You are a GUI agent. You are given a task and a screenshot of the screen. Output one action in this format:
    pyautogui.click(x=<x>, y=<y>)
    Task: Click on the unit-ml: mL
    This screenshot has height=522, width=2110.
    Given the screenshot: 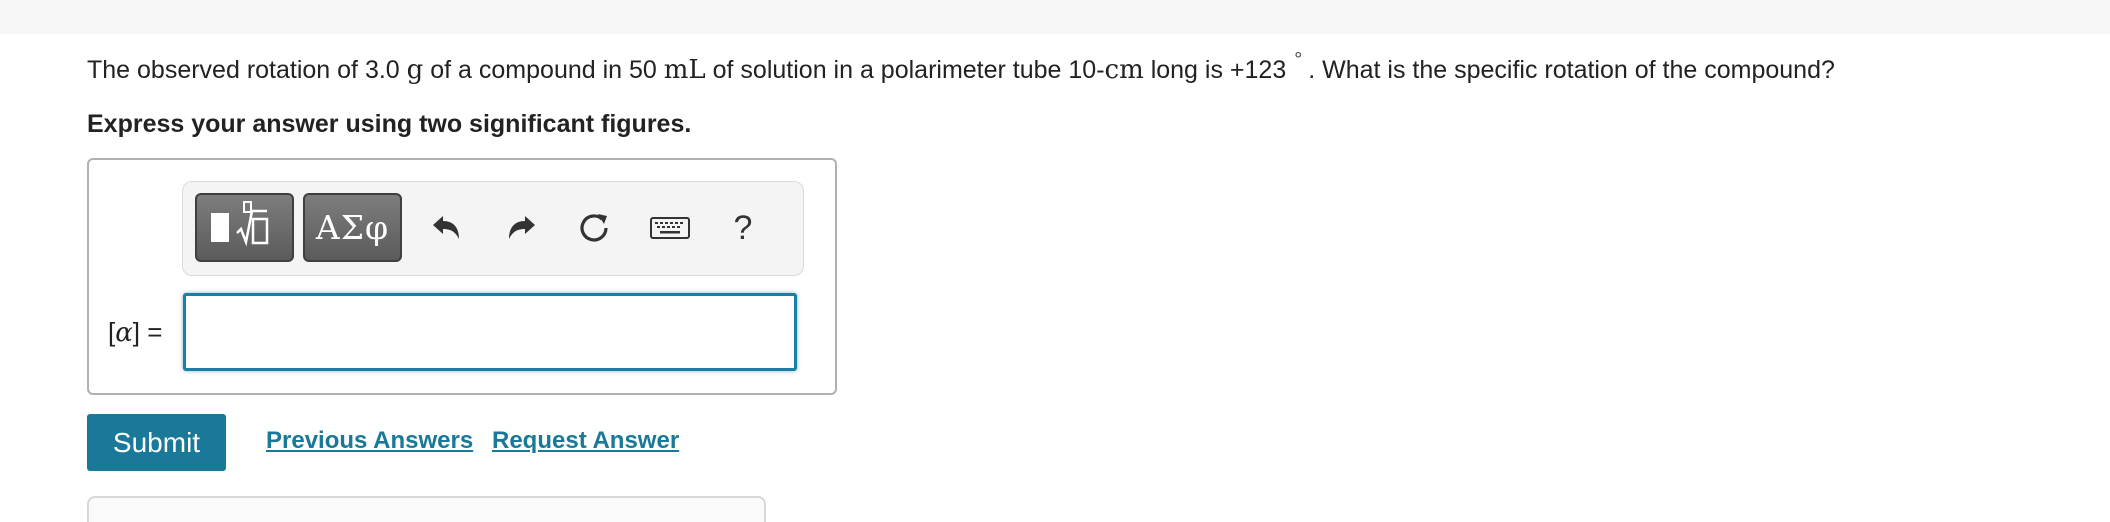 What is the action you would take?
    pyautogui.click(x=684, y=70)
    